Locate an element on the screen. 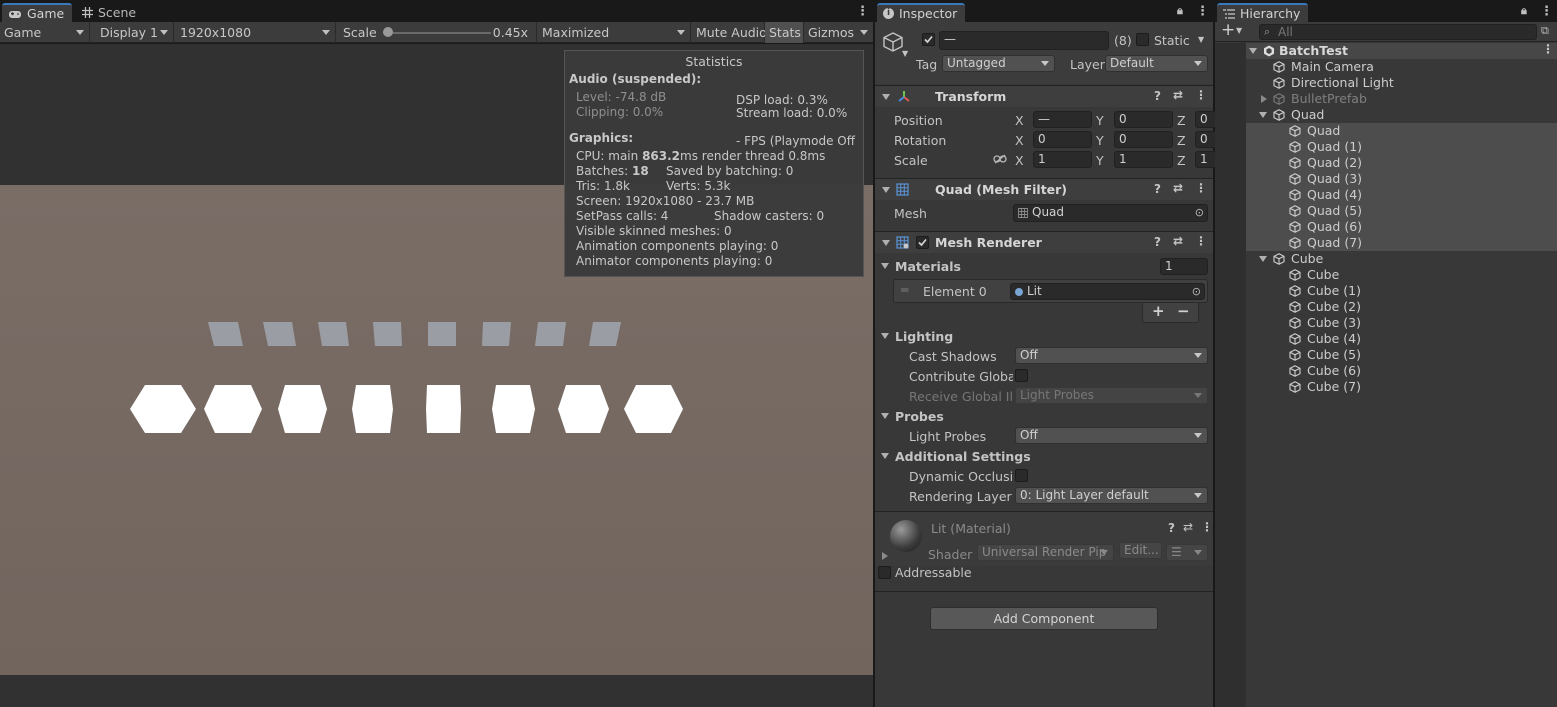 Image resolution: width=1557 pixels, height=707 pixels. maximize-dropdown: Maximized is located at coordinates (614, 32).